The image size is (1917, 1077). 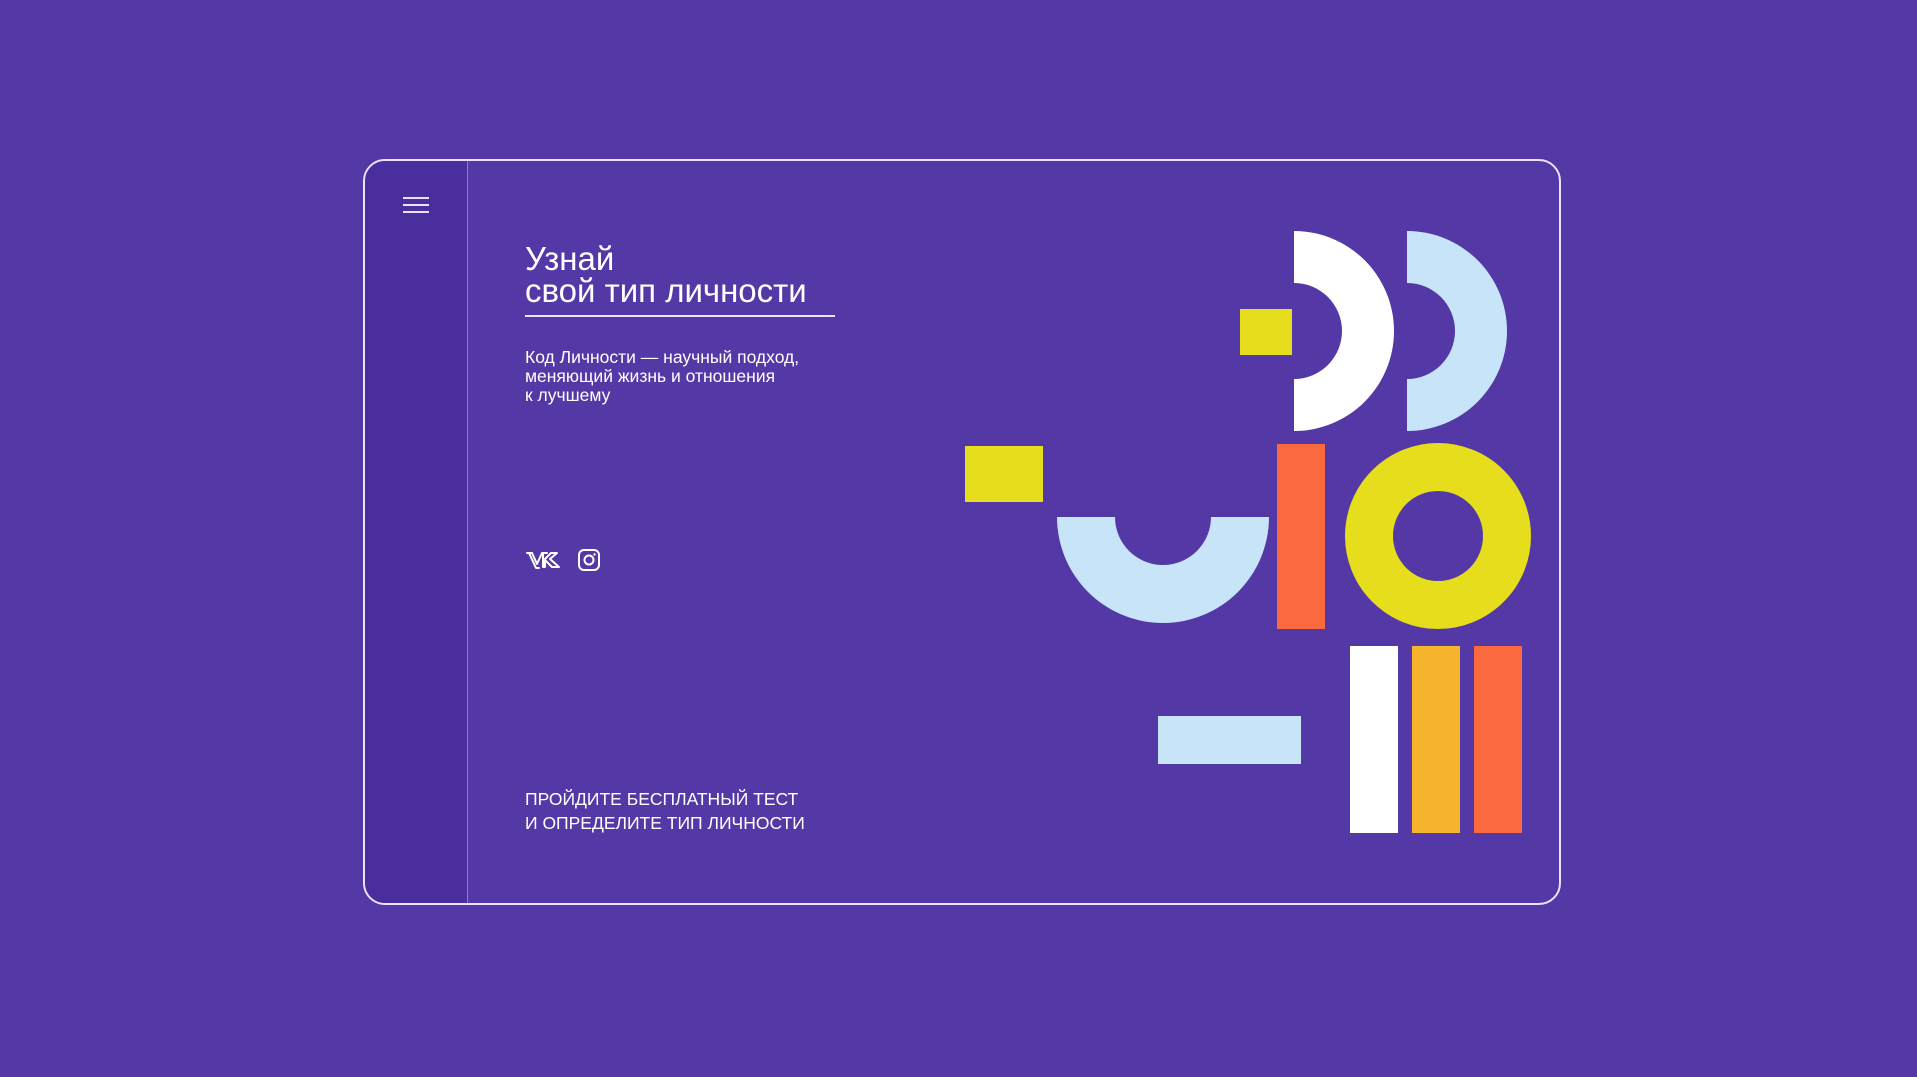 What do you see at coordinates (1004, 474) in the screenshot?
I see `yellow-rectangle` at bounding box center [1004, 474].